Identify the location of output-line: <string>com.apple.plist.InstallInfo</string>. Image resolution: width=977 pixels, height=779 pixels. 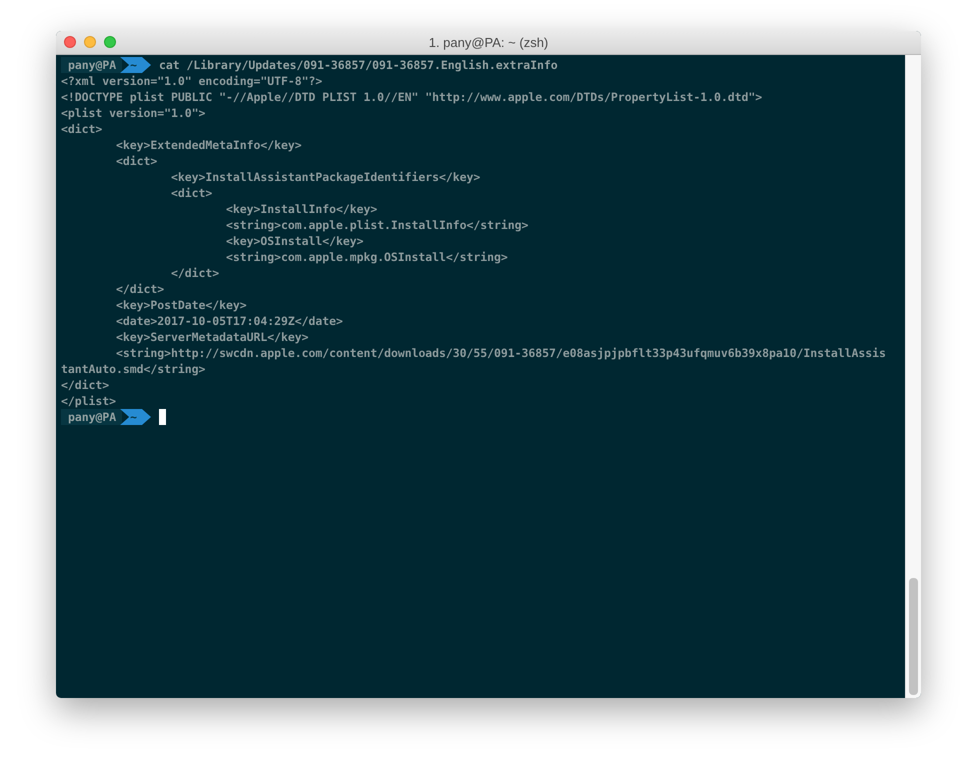
(376, 225).